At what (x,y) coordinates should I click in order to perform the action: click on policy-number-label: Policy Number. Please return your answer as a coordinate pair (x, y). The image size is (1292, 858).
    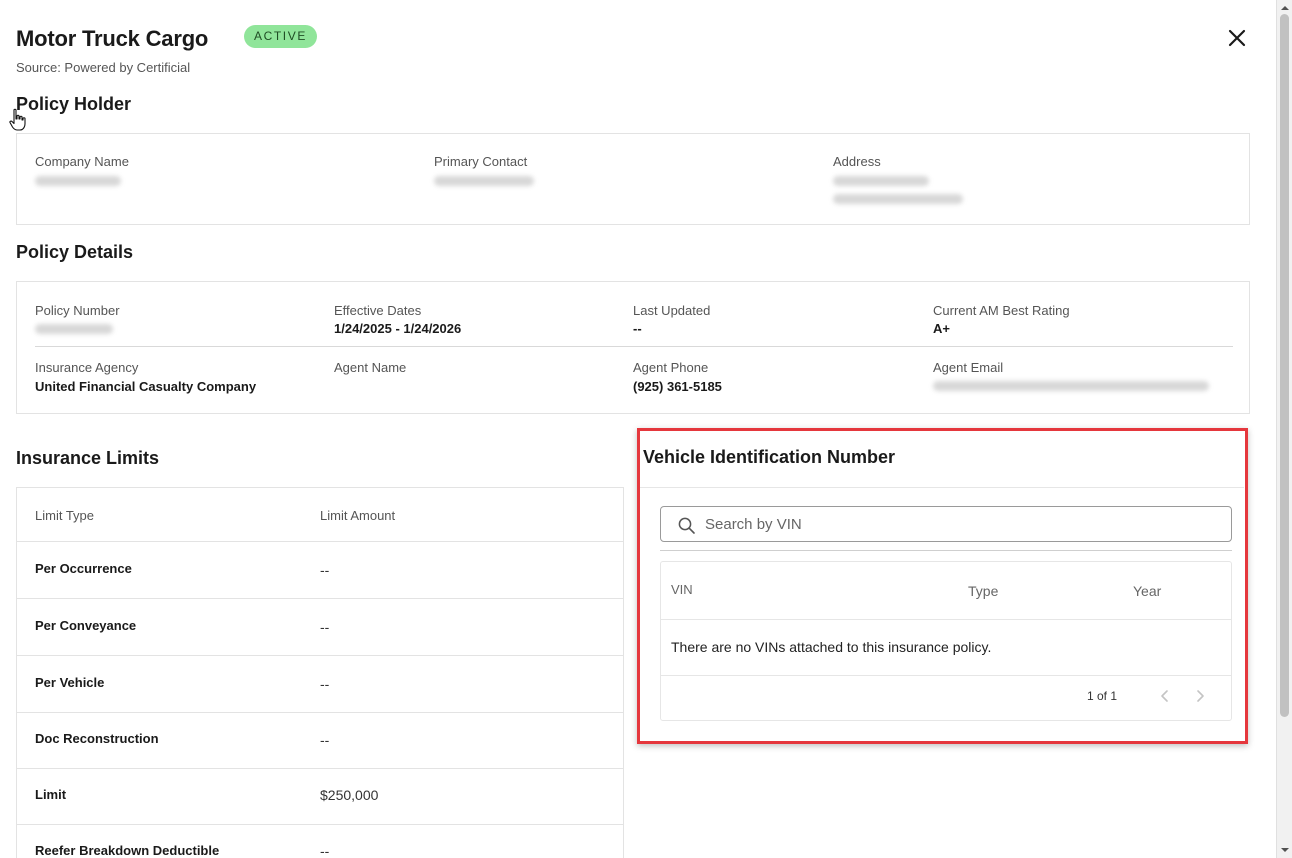
    Looking at the image, I should click on (77, 310).